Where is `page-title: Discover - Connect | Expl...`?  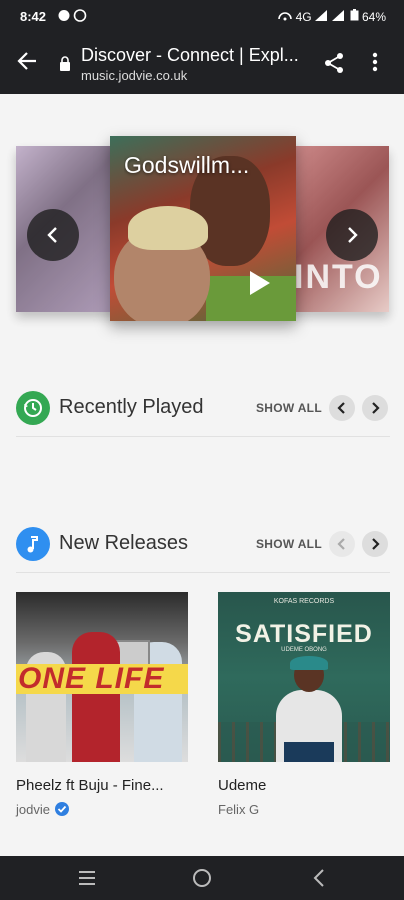 page-title: Discover - Connect | Expl... is located at coordinates (193, 55).